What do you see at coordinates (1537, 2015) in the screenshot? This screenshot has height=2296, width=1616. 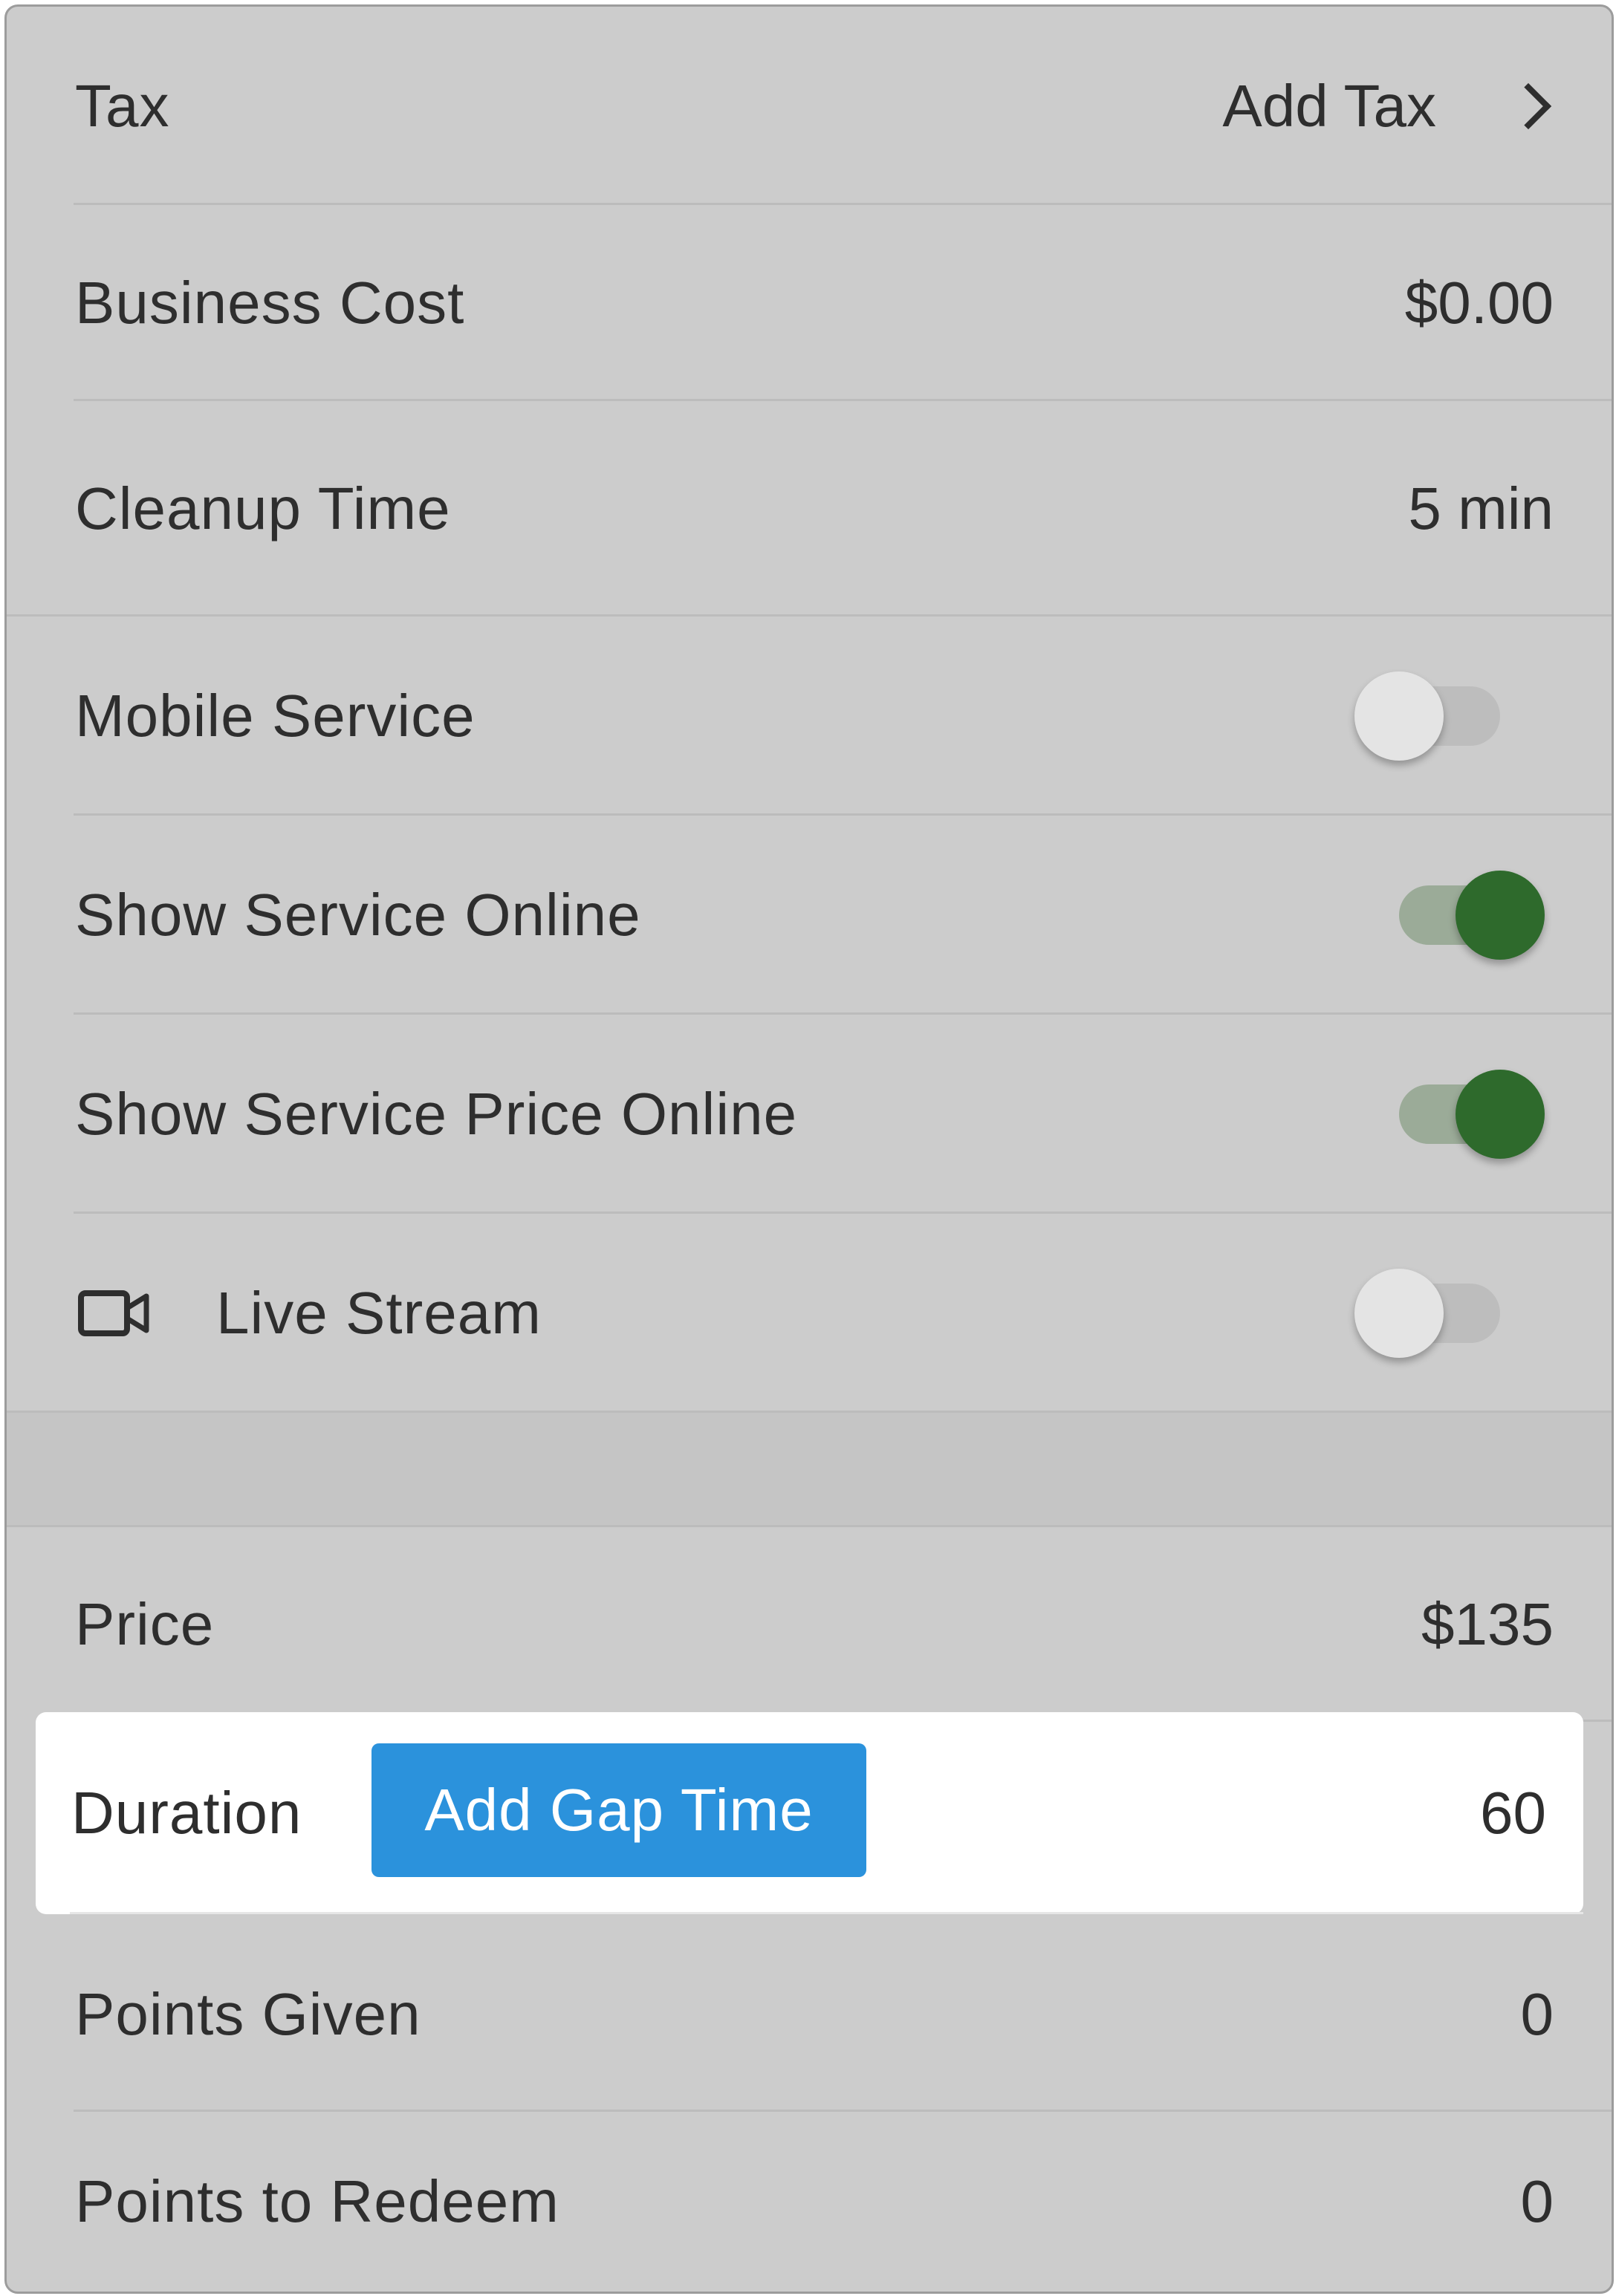 I see `points-given-value: 0` at bounding box center [1537, 2015].